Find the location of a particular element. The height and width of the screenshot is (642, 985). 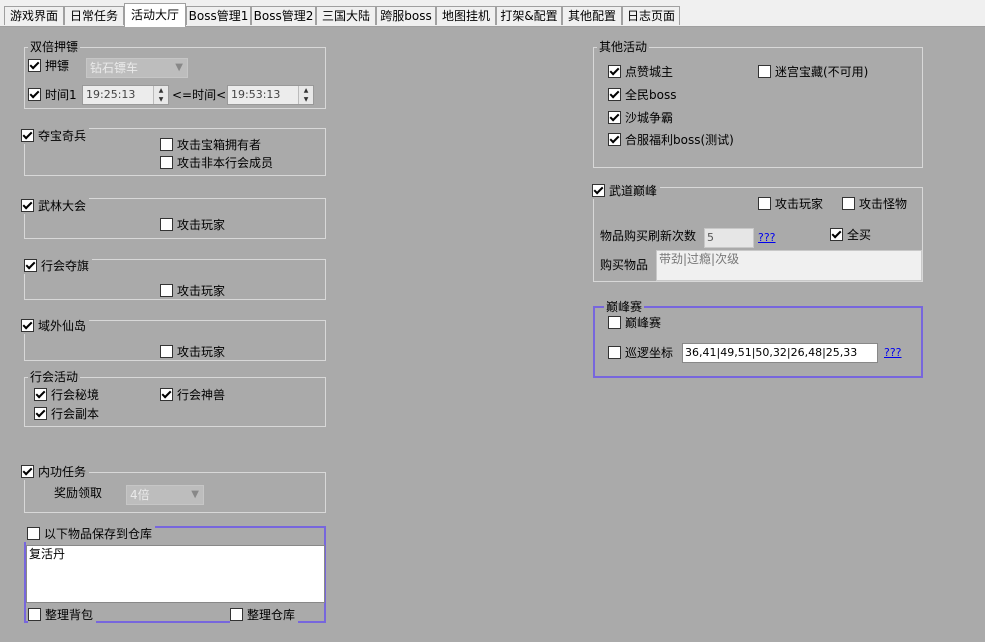

sort-warehouse-checkbox: 整理仓库 is located at coordinates (264, 615).